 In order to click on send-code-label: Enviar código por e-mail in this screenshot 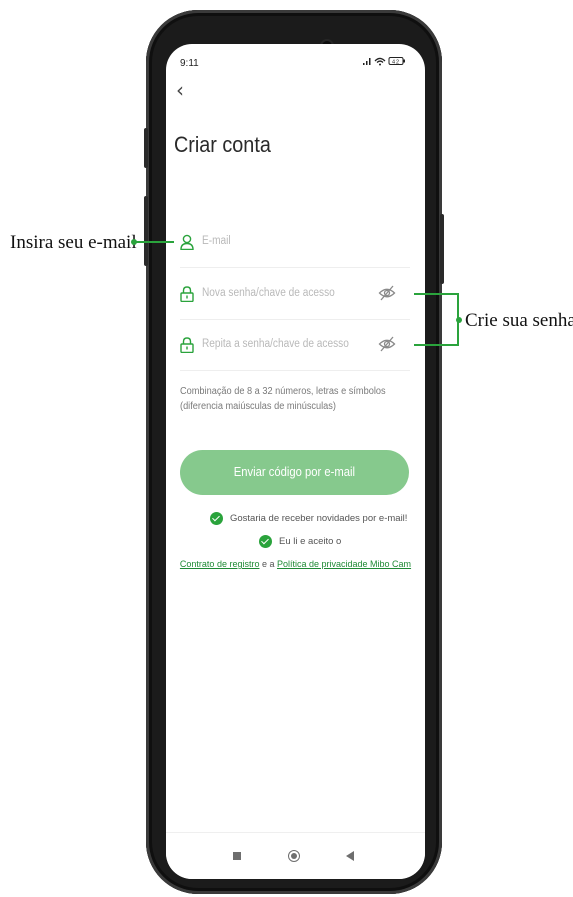, I will do `click(294, 472)`.